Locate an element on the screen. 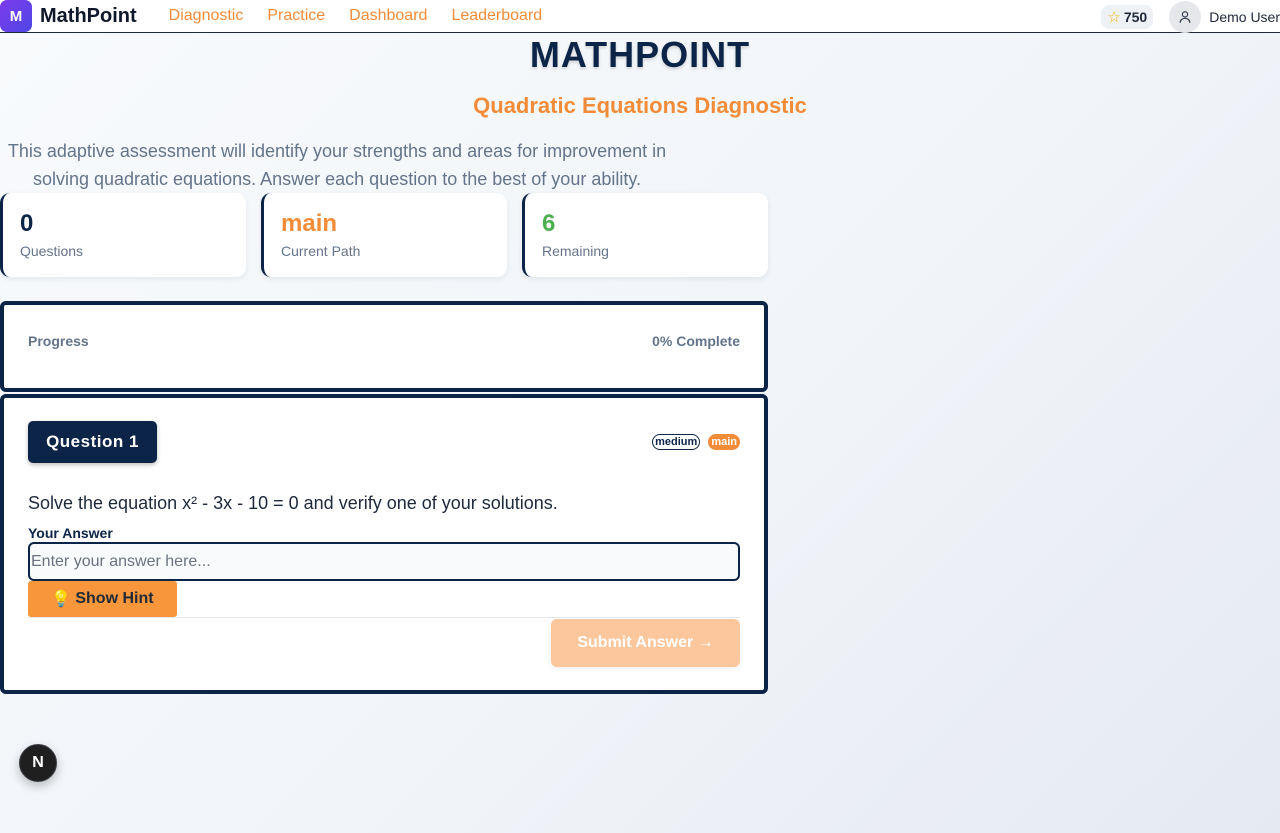  question-number-badge: Question 1 is located at coordinates (92, 442).